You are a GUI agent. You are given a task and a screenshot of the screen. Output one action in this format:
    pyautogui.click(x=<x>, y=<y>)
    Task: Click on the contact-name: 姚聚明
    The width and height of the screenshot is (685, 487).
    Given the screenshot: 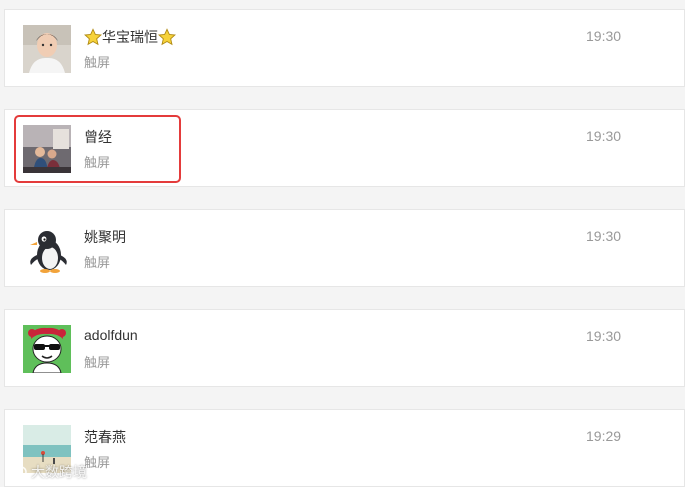 What is the action you would take?
    pyautogui.click(x=105, y=237)
    